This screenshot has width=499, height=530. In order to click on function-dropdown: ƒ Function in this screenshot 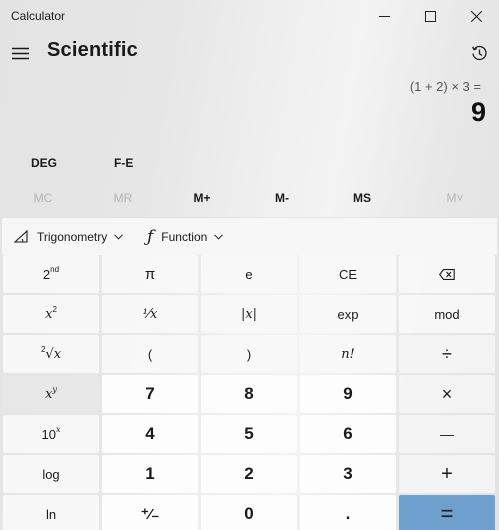, I will do `click(185, 236)`.